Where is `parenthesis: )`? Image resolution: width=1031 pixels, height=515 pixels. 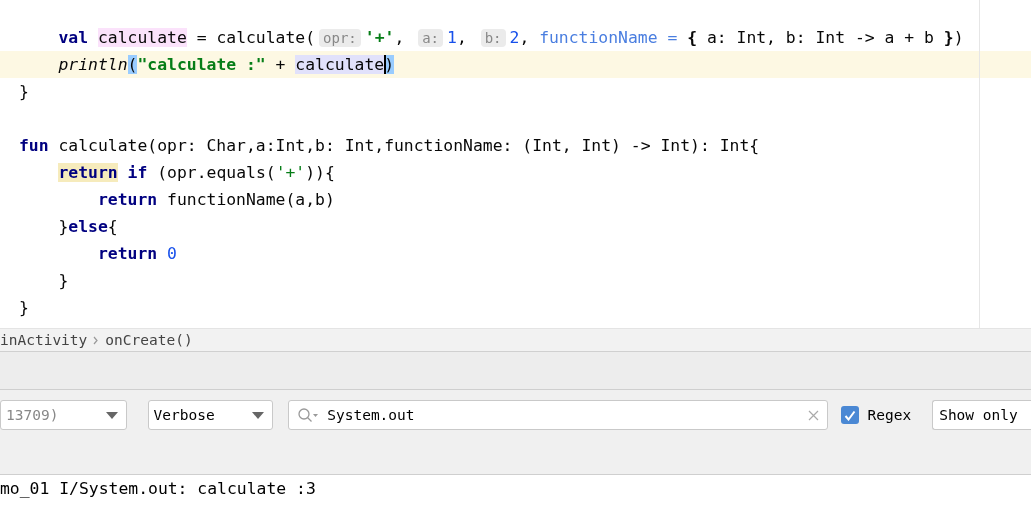 parenthesis: ) is located at coordinates (389, 64).